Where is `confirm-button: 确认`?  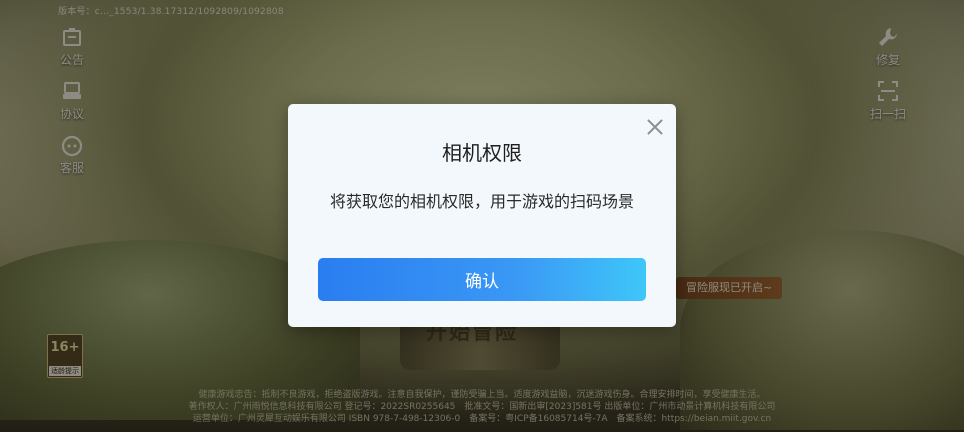
confirm-button: 确认 is located at coordinates (482, 279).